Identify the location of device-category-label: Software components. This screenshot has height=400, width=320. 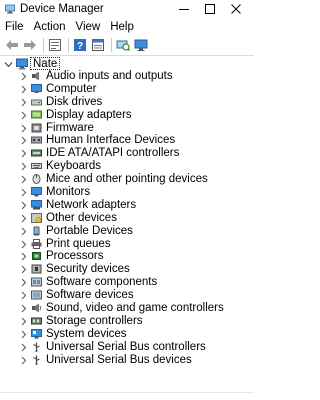
(102, 282).